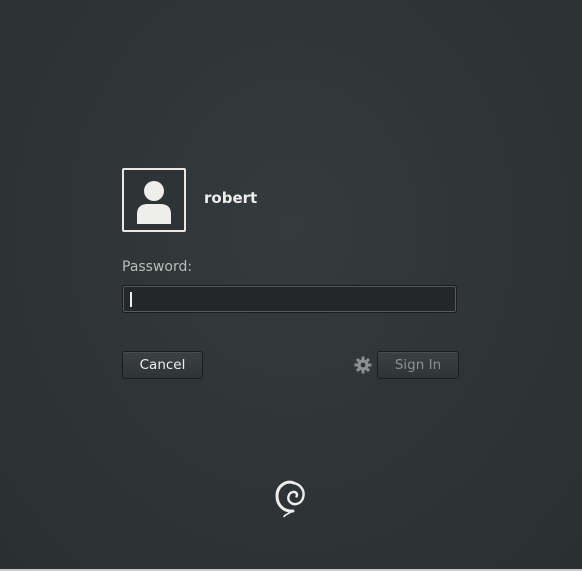  What do you see at coordinates (131, 299) in the screenshot?
I see `text-cursor` at bounding box center [131, 299].